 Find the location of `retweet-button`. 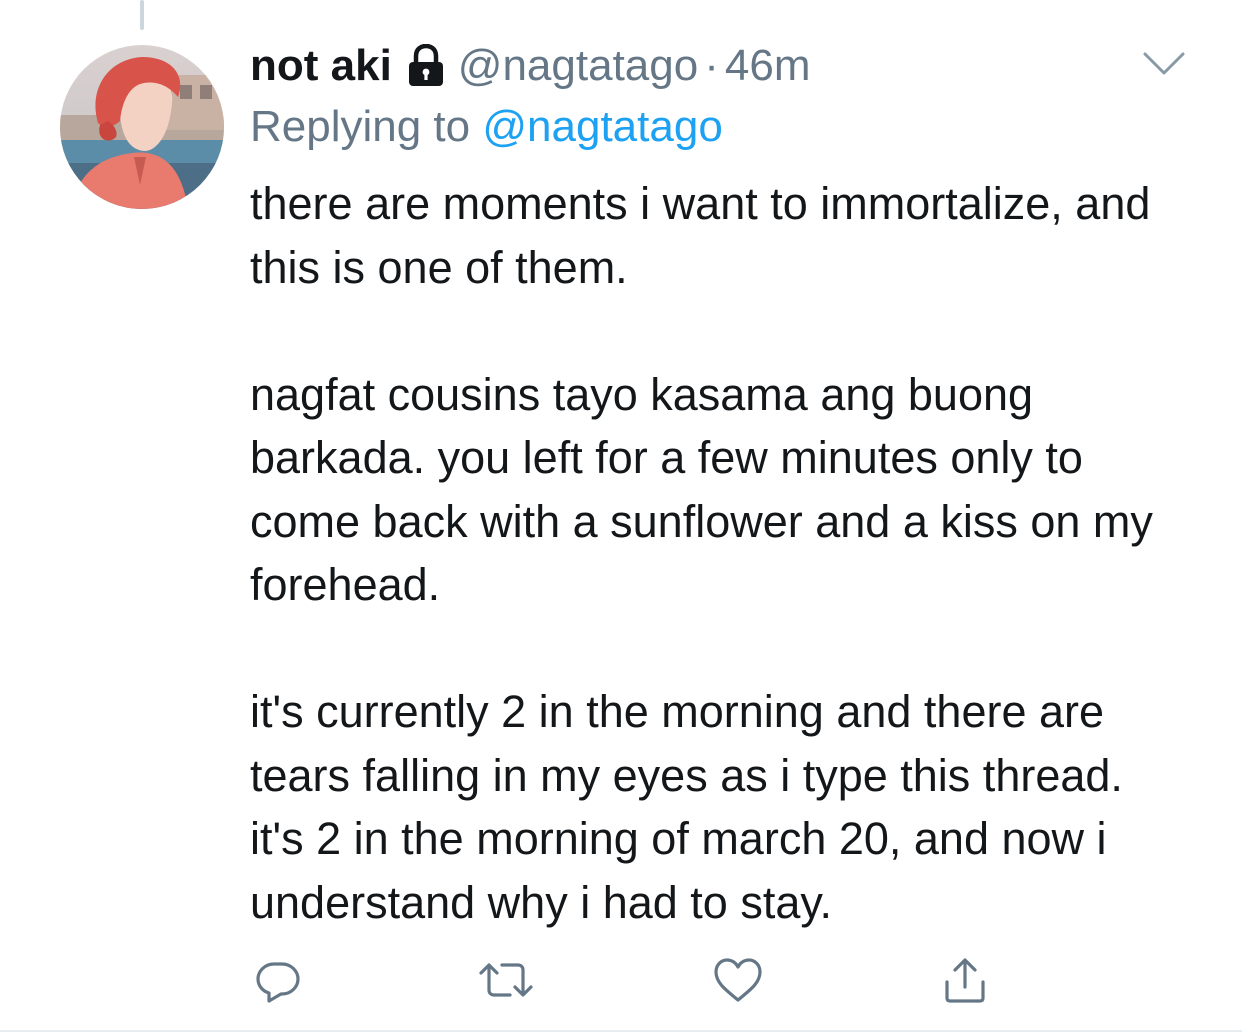

retweet-button is located at coordinates (506, 980).